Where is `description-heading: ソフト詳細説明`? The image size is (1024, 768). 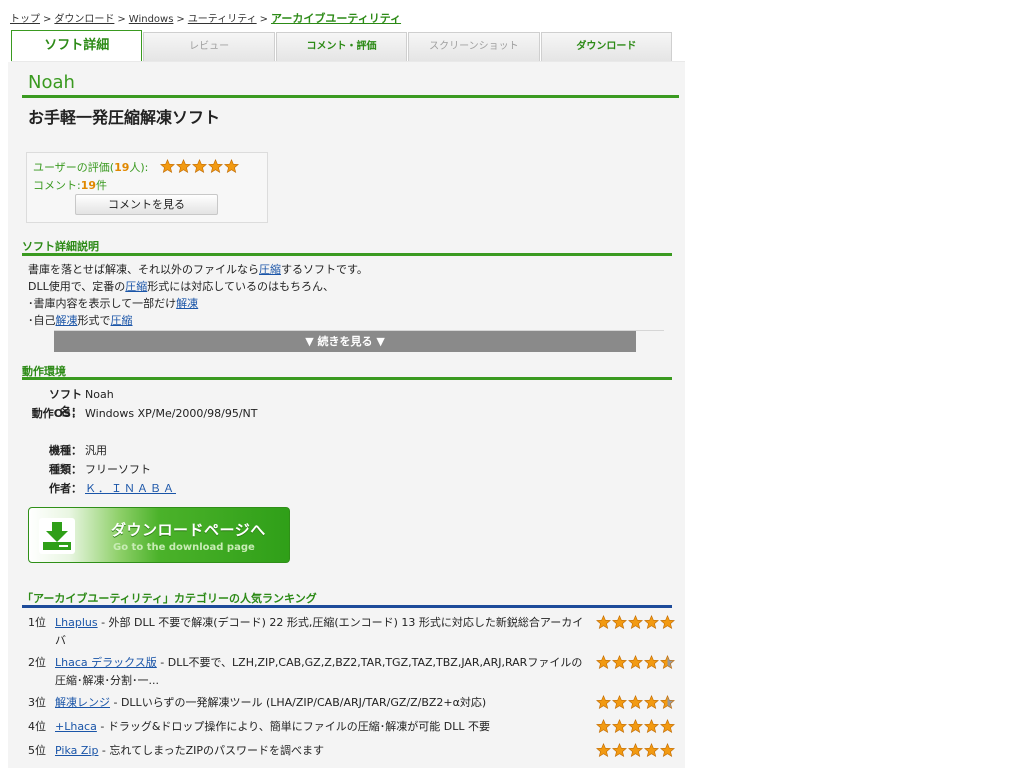
description-heading: ソフト詳細説明 is located at coordinates (60, 246).